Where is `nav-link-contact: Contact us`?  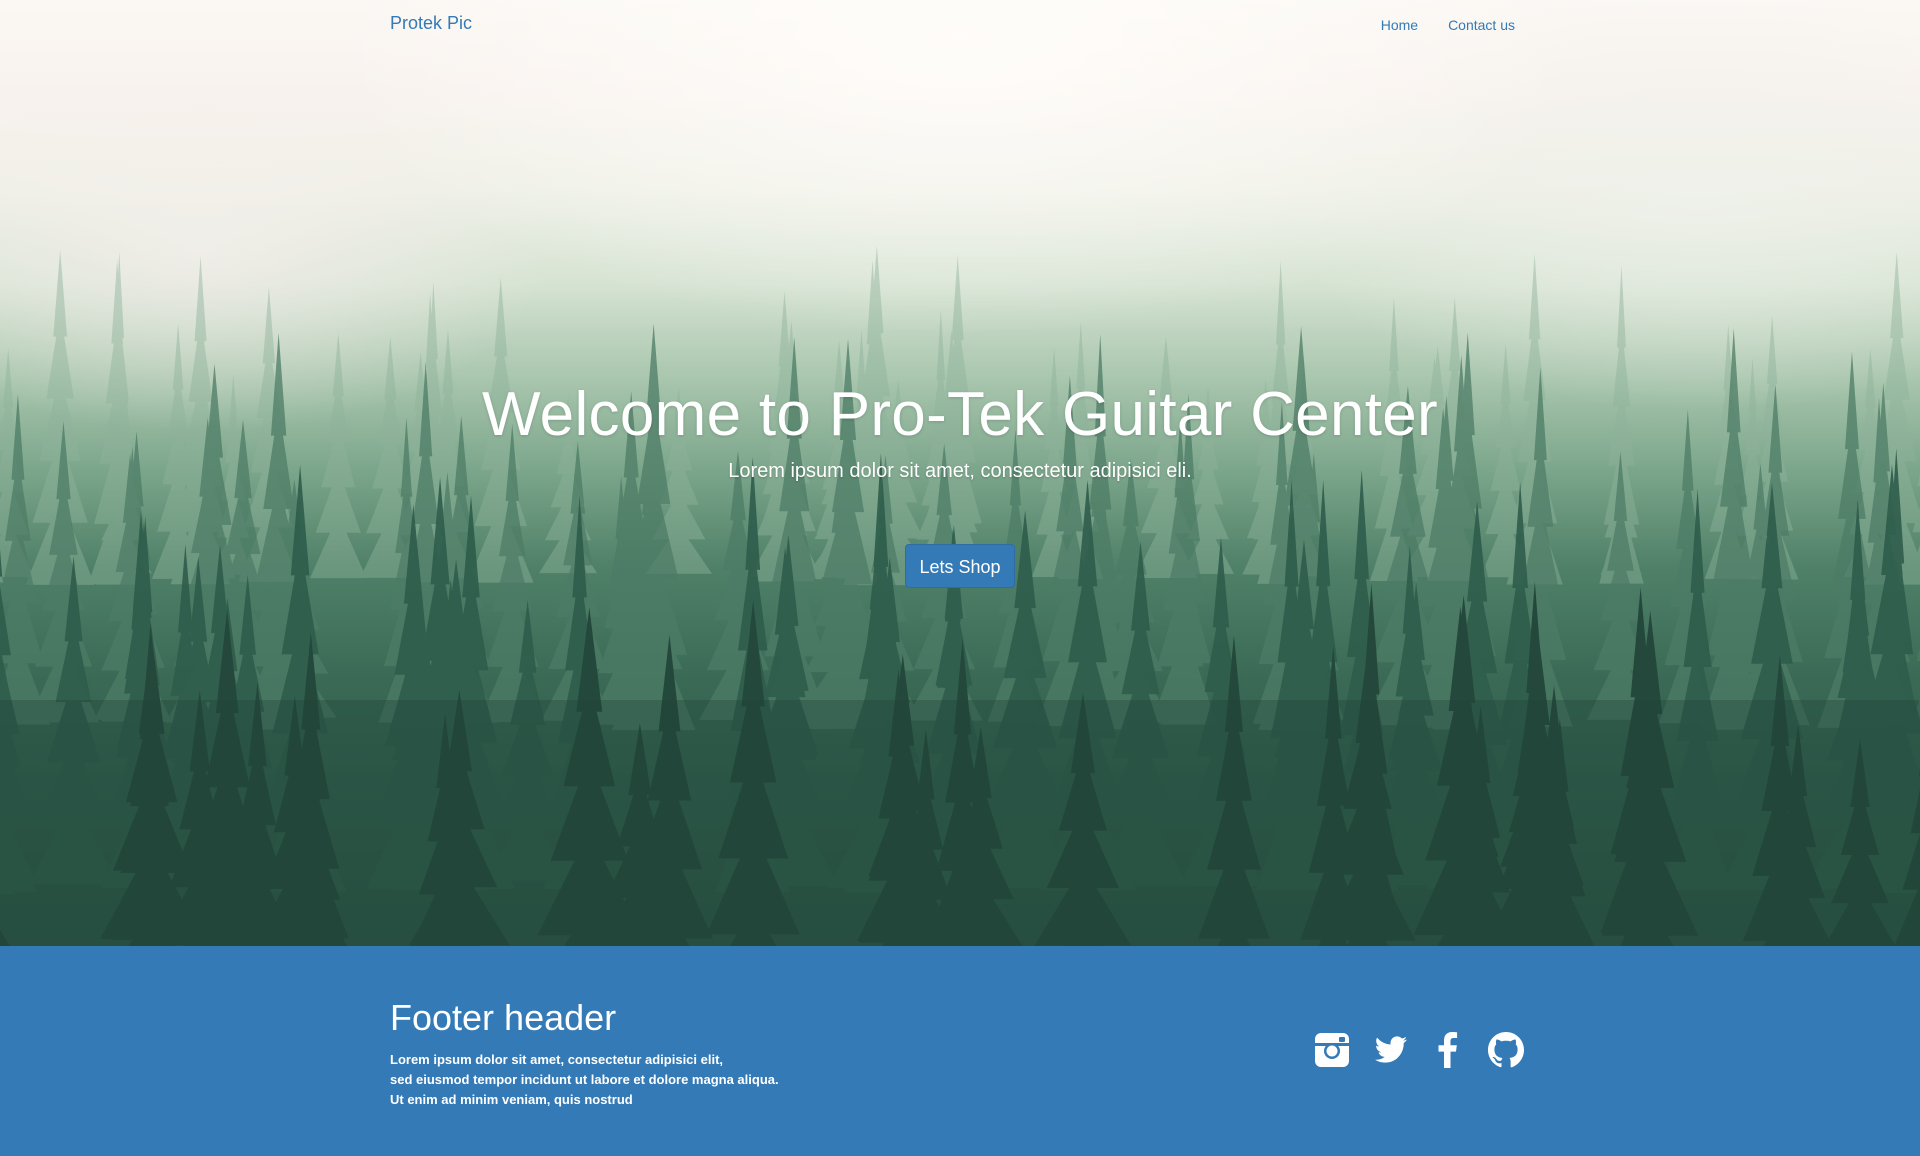 nav-link-contact: Contact us is located at coordinates (1481, 25).